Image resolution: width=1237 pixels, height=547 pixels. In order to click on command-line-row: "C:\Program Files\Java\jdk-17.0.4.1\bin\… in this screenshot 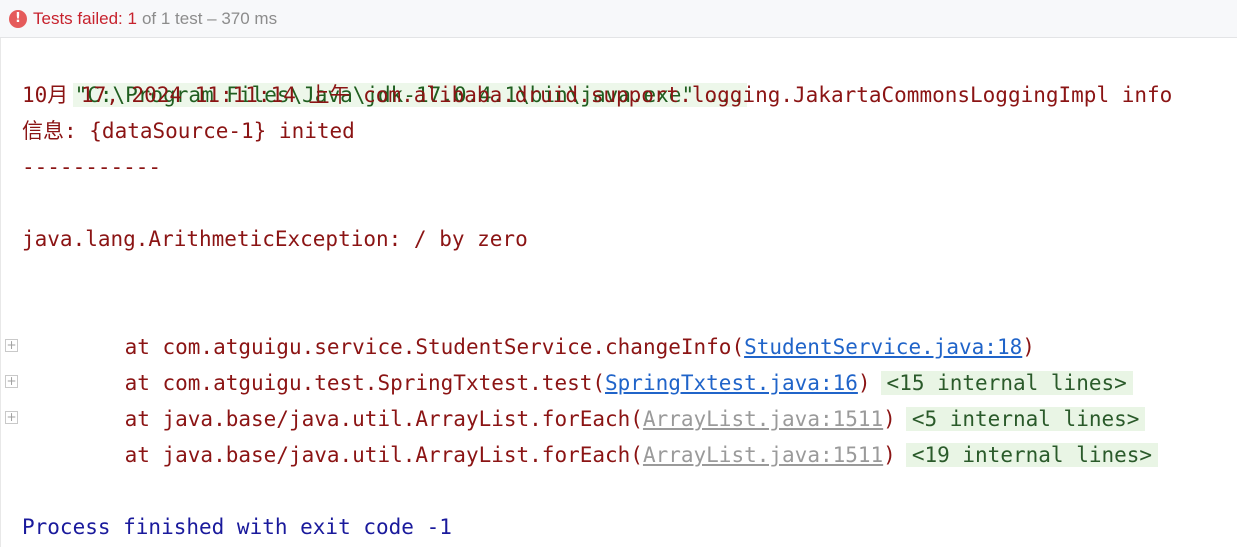, I will do `click(384, 74)`.